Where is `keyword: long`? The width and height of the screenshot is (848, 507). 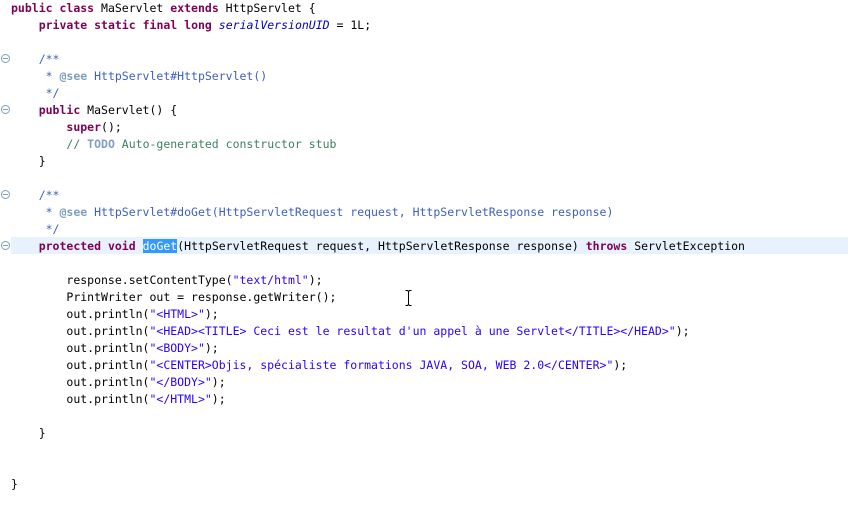
keyword: long is located at coordinates (198, 25).